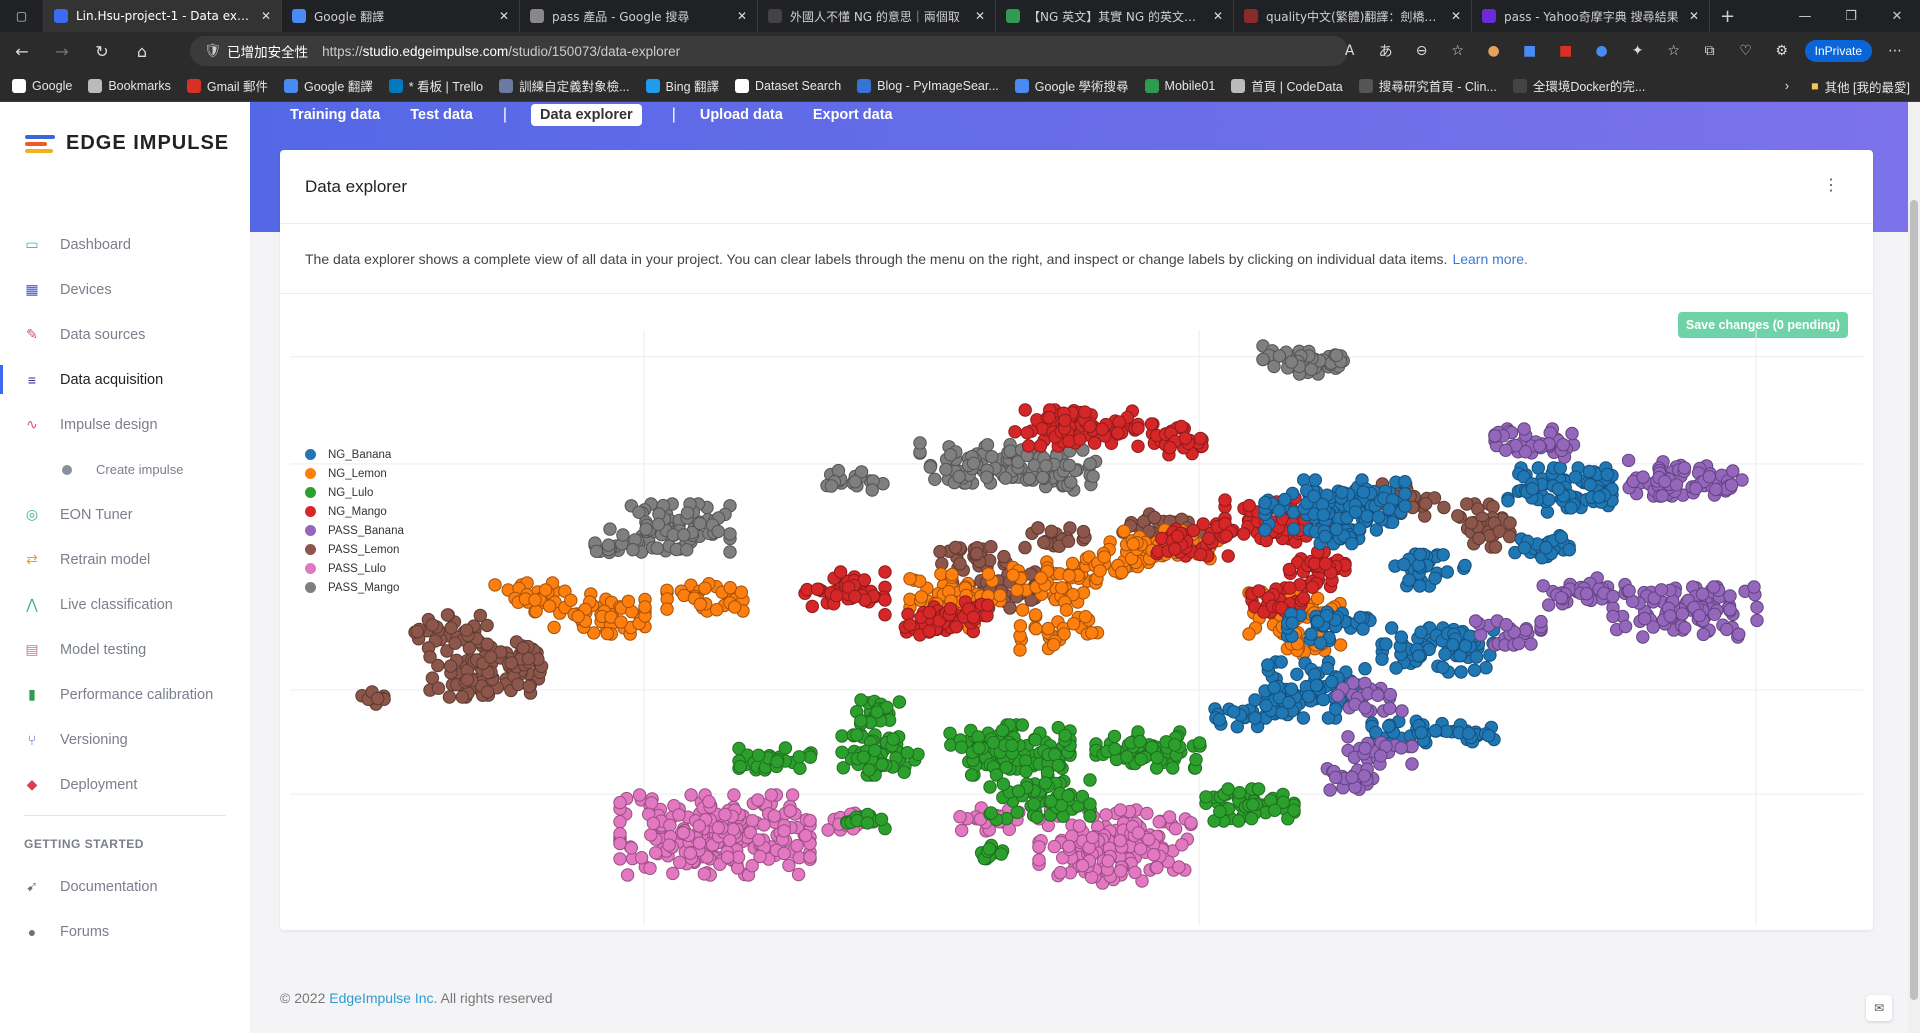  Describe the element at coordinates (1422, 51) in the screenshot. I see `zoom-icon: ⊖` at that location.